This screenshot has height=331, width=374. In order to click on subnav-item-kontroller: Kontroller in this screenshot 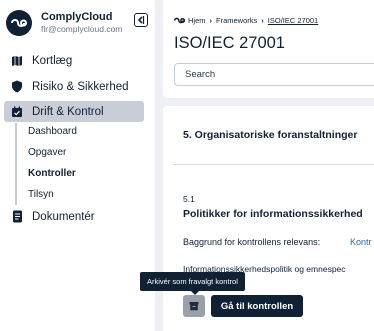, I will do `click(52, 173)`.